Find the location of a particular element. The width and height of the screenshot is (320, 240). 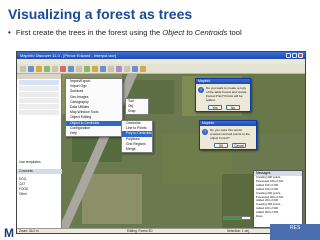

submenu-item: Merge is located at coordinates (137, 149).